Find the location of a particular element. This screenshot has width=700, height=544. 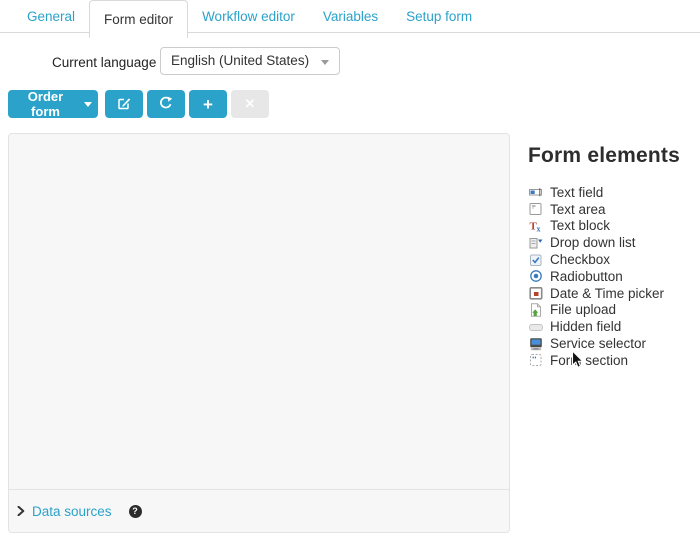

form-element-label: Drop down list is located at coordinates (593, 243).